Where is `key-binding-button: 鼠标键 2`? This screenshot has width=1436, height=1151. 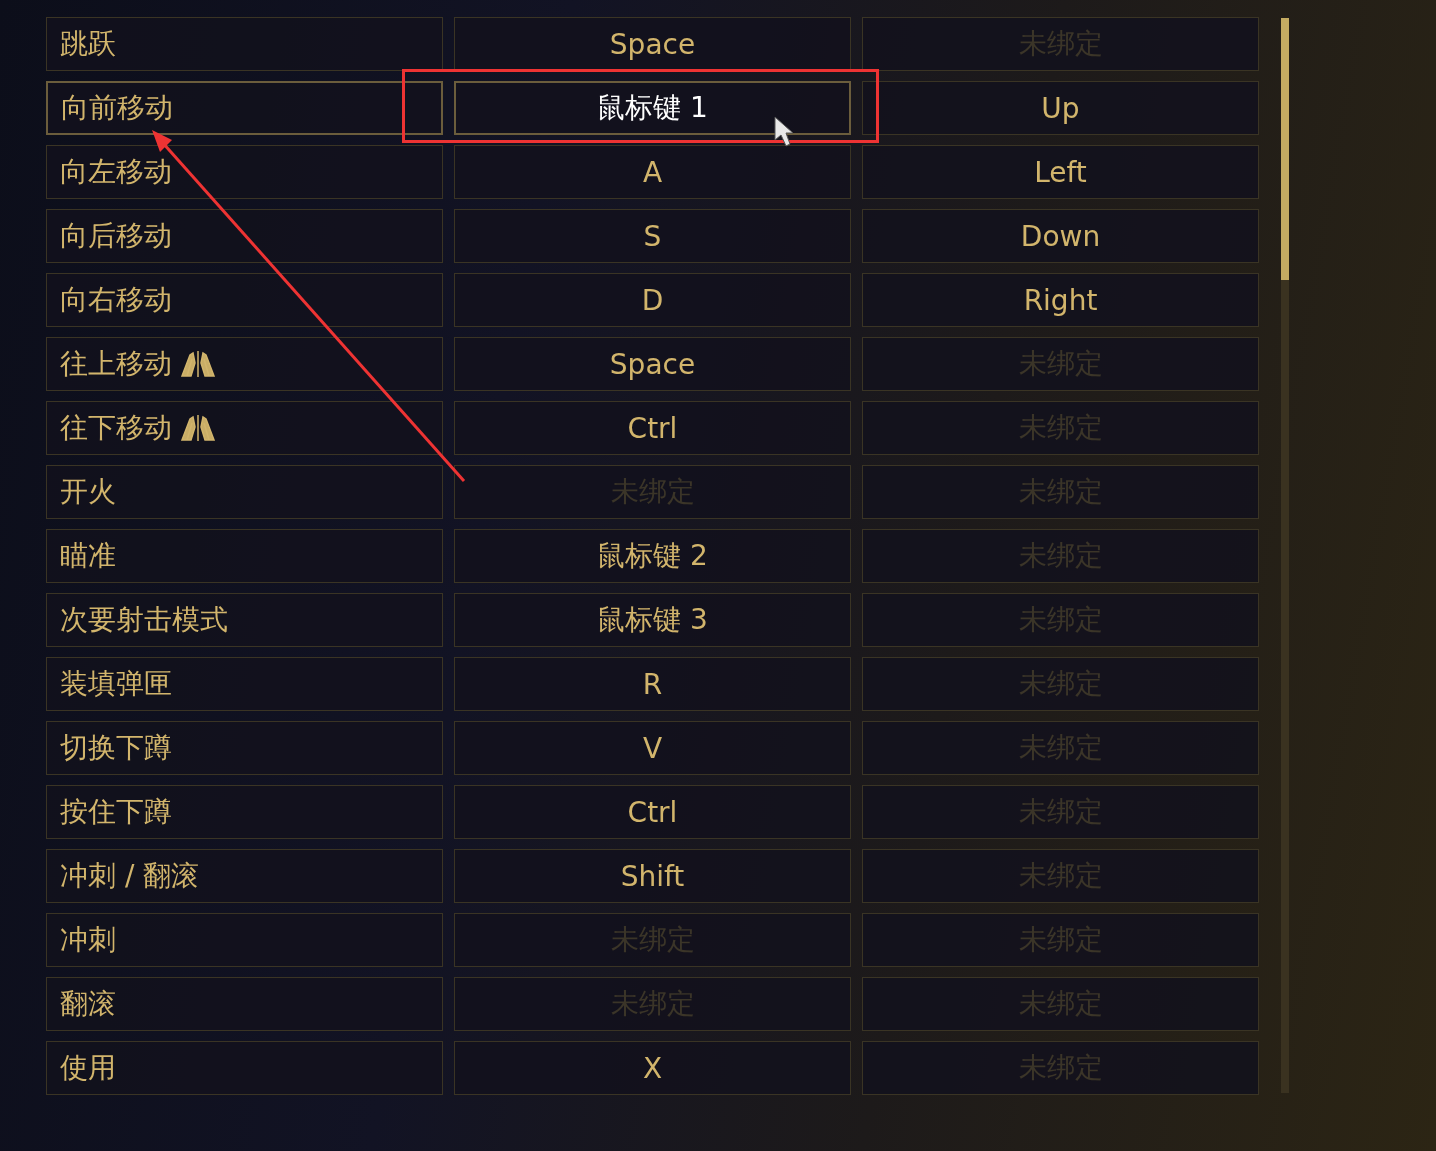 key-binding-button: 鼠标键 2 is located at coordinates (652, 556).